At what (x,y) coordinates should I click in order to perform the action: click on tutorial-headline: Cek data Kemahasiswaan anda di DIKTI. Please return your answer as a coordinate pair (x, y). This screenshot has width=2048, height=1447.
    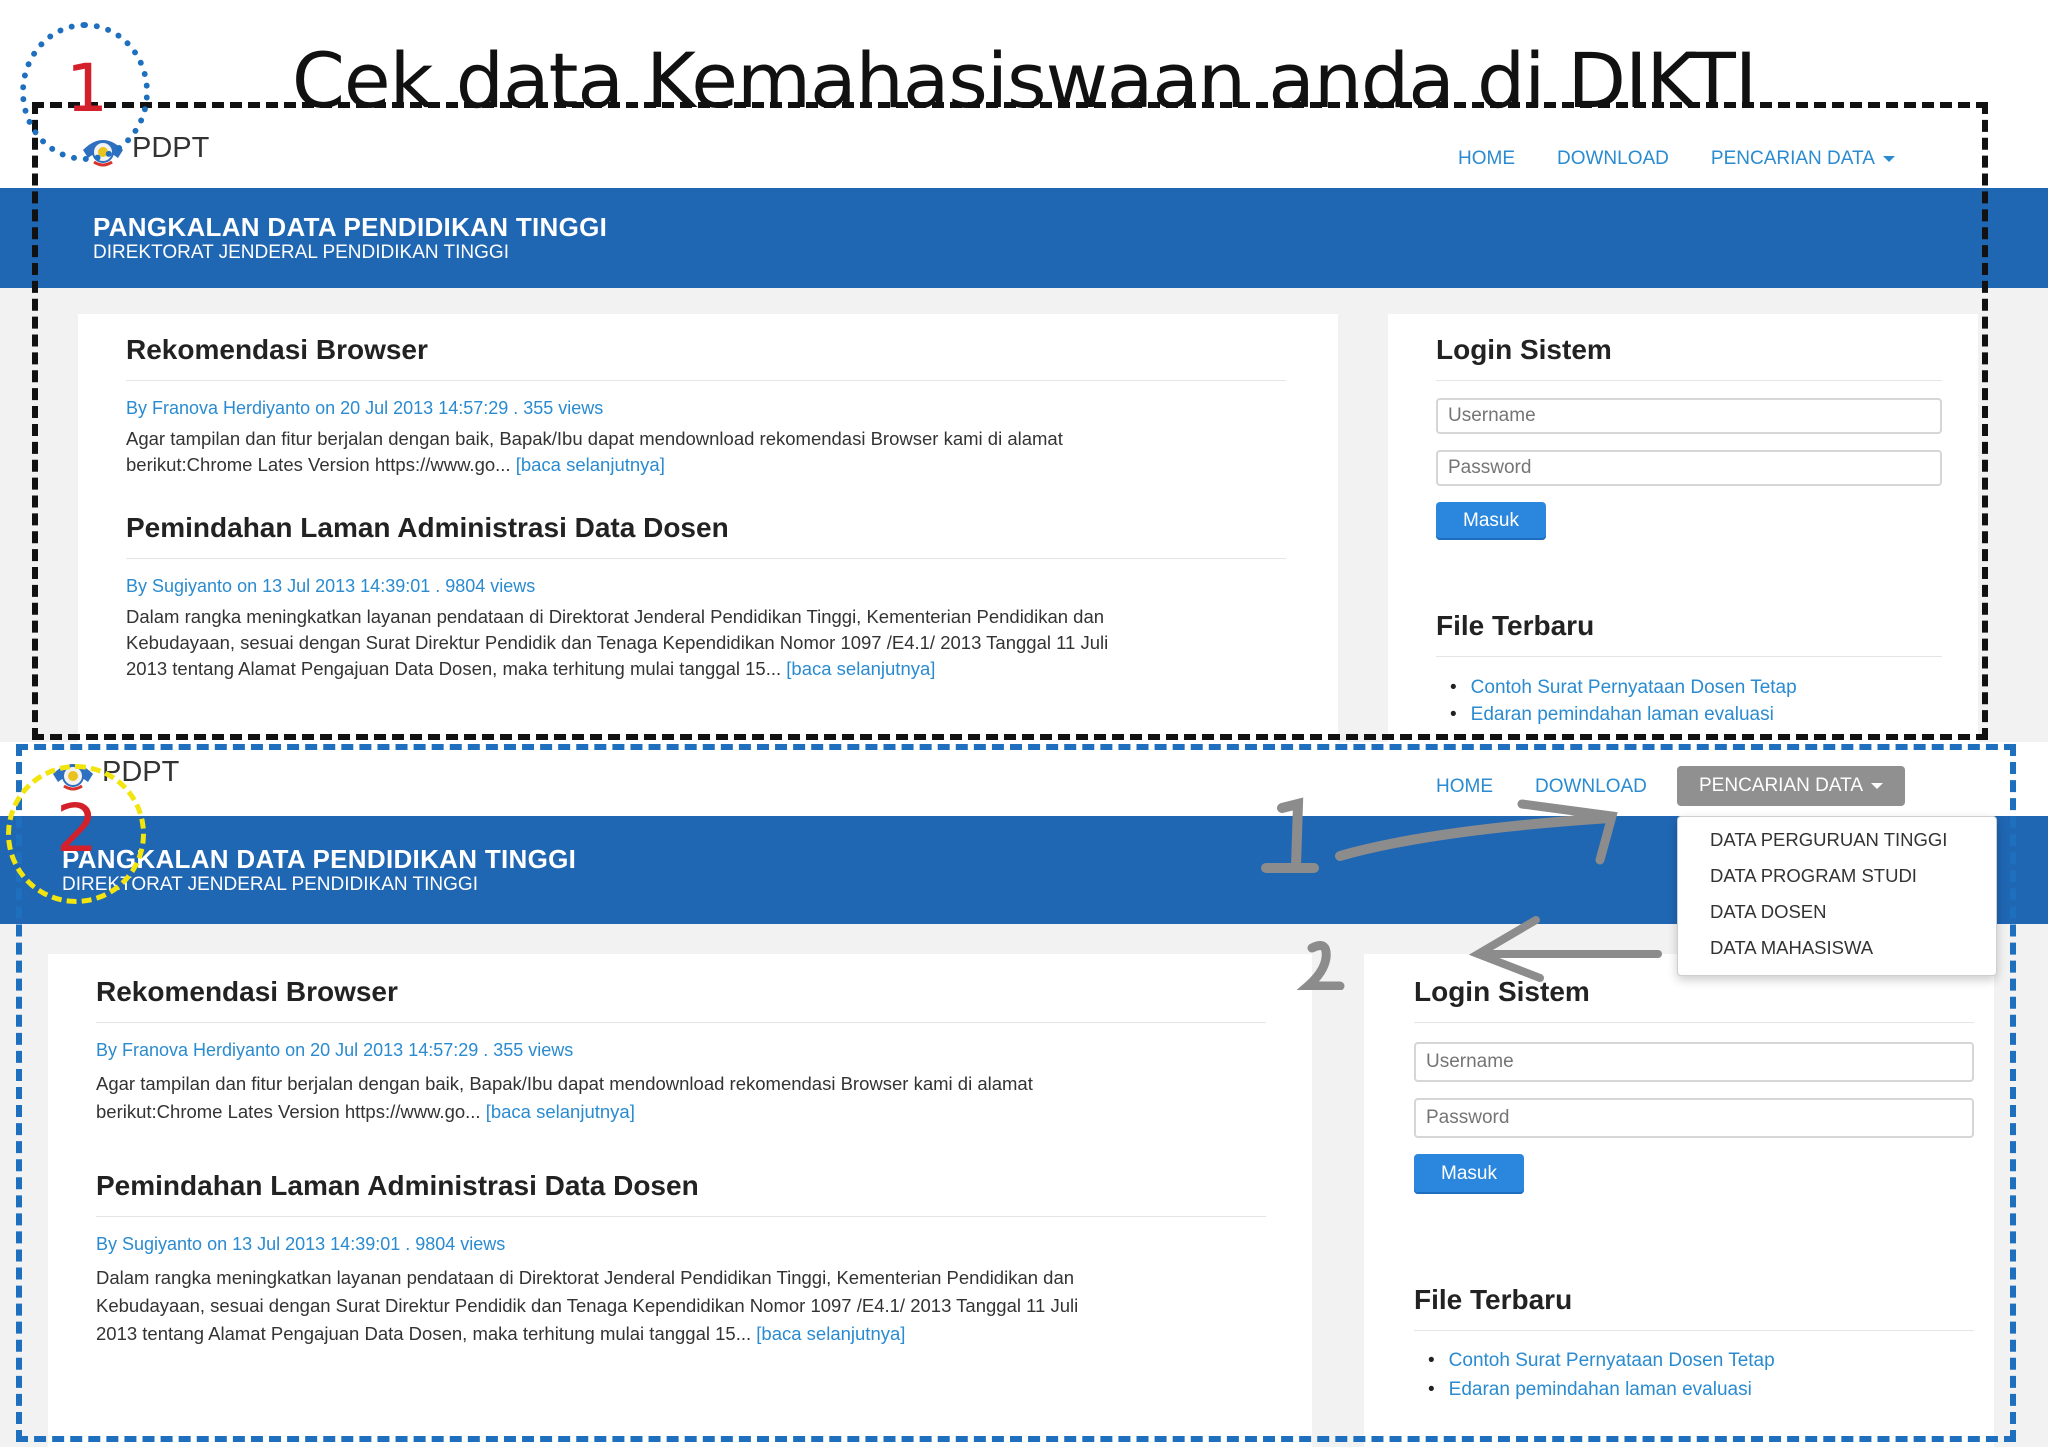
    Looking at the image, I should click on (1024, 80).